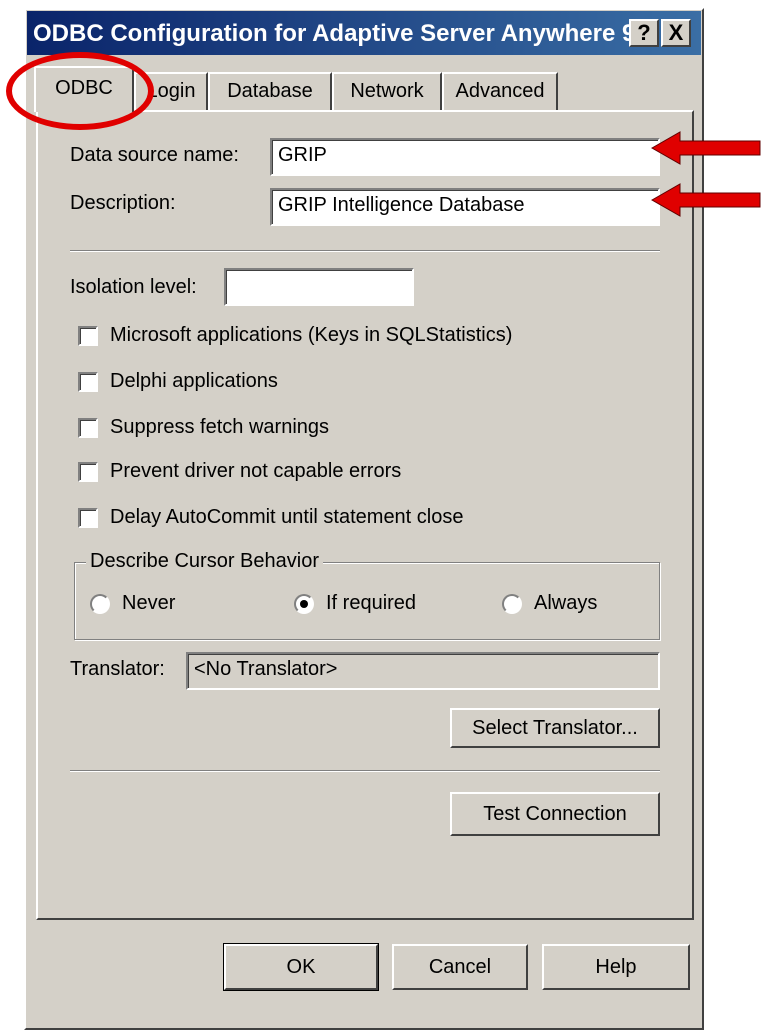 The height and width of the screenshot is (1032, 762). I want to click on radio-never, so click(100, 604).